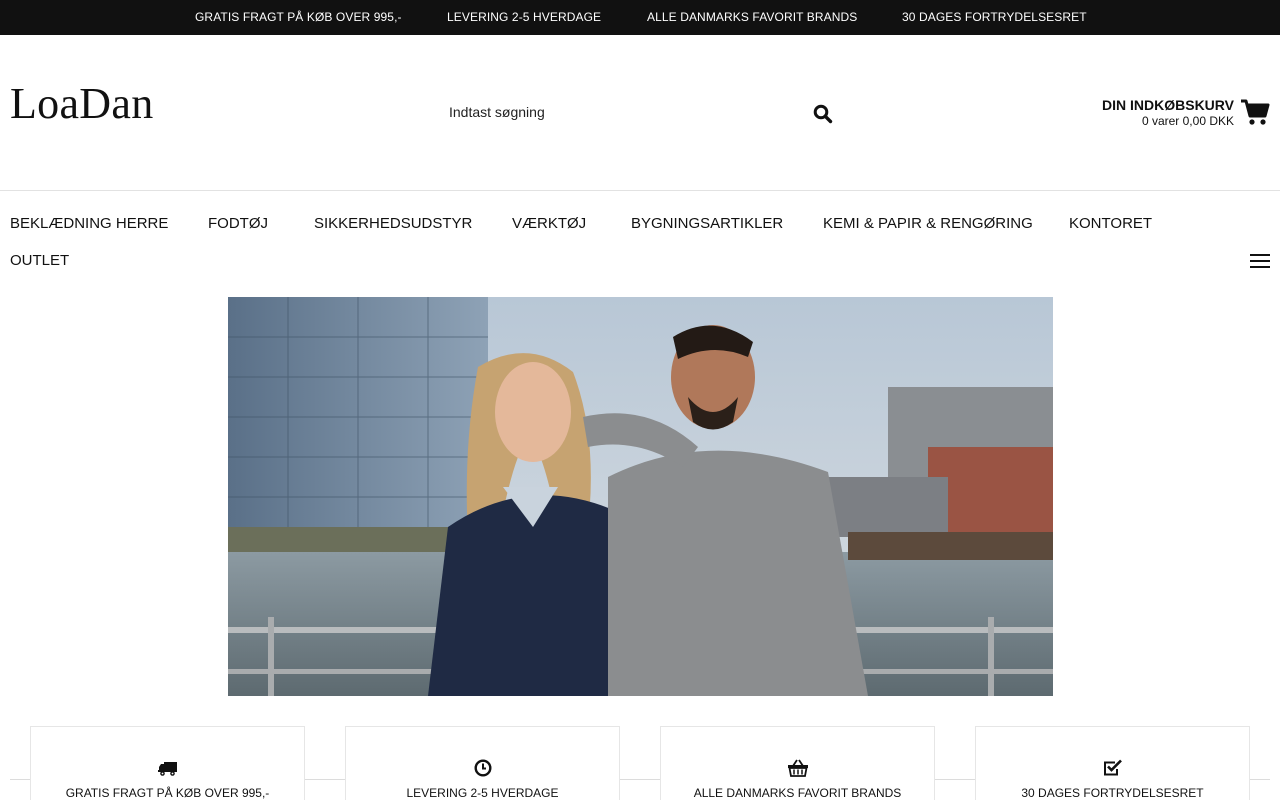 This screenshot has height=800, width=1280. I want to click on usp-box-delivery: LEVERING 2-5 HVERDAGE, so click(482, 763).